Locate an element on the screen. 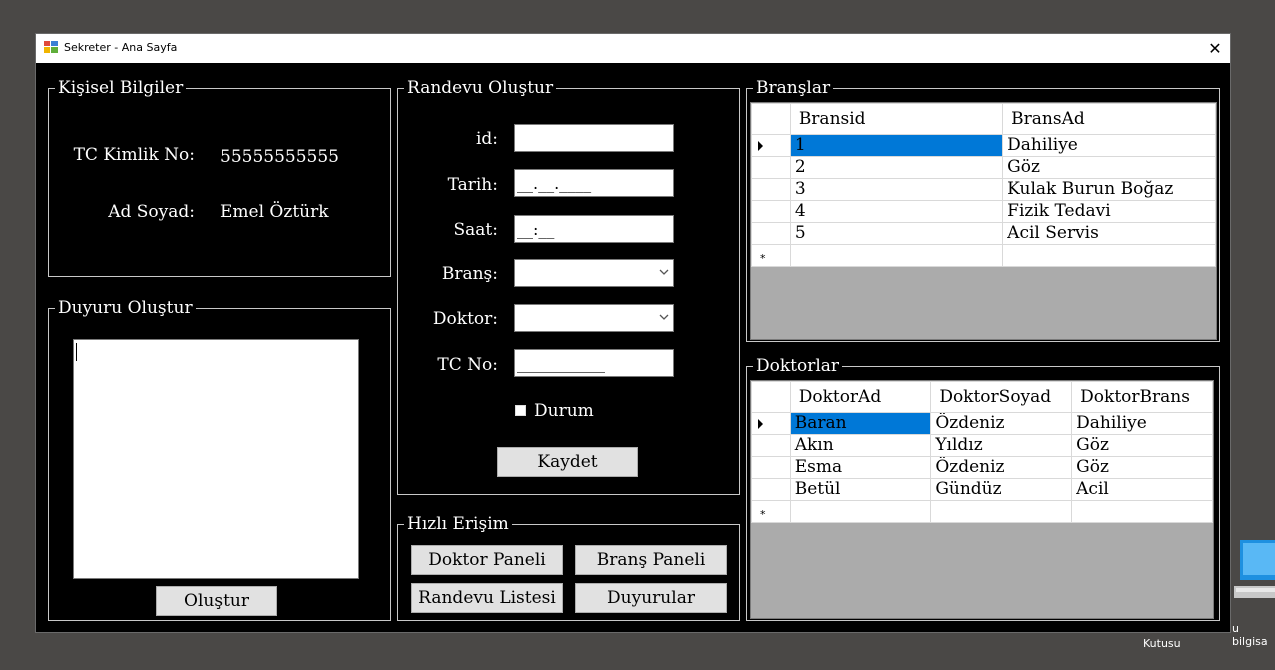  olustur-button: Oluştur is located at coordinates (216, 601).